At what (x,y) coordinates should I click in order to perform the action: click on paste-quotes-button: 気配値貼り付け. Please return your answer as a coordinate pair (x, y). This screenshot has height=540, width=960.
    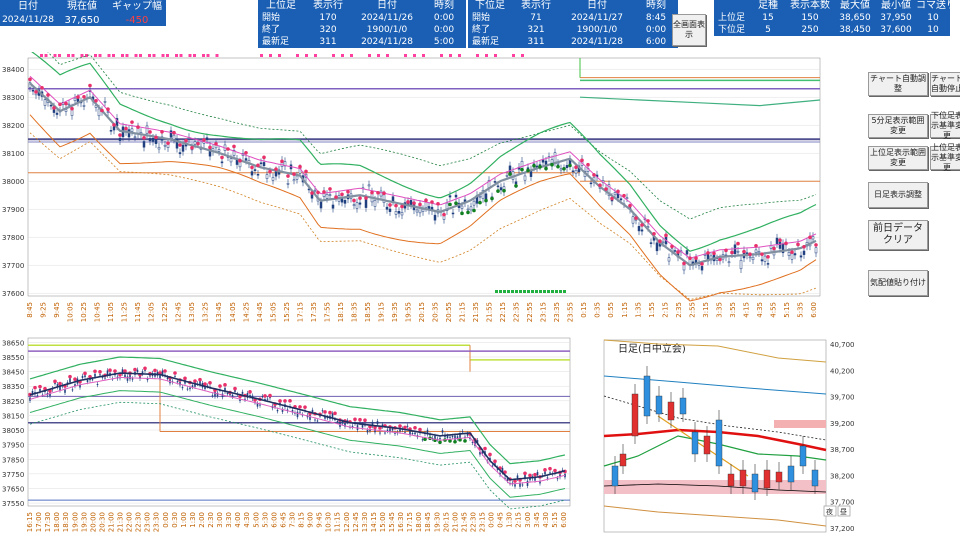
    Looking at the image, I should click on (898, 283).